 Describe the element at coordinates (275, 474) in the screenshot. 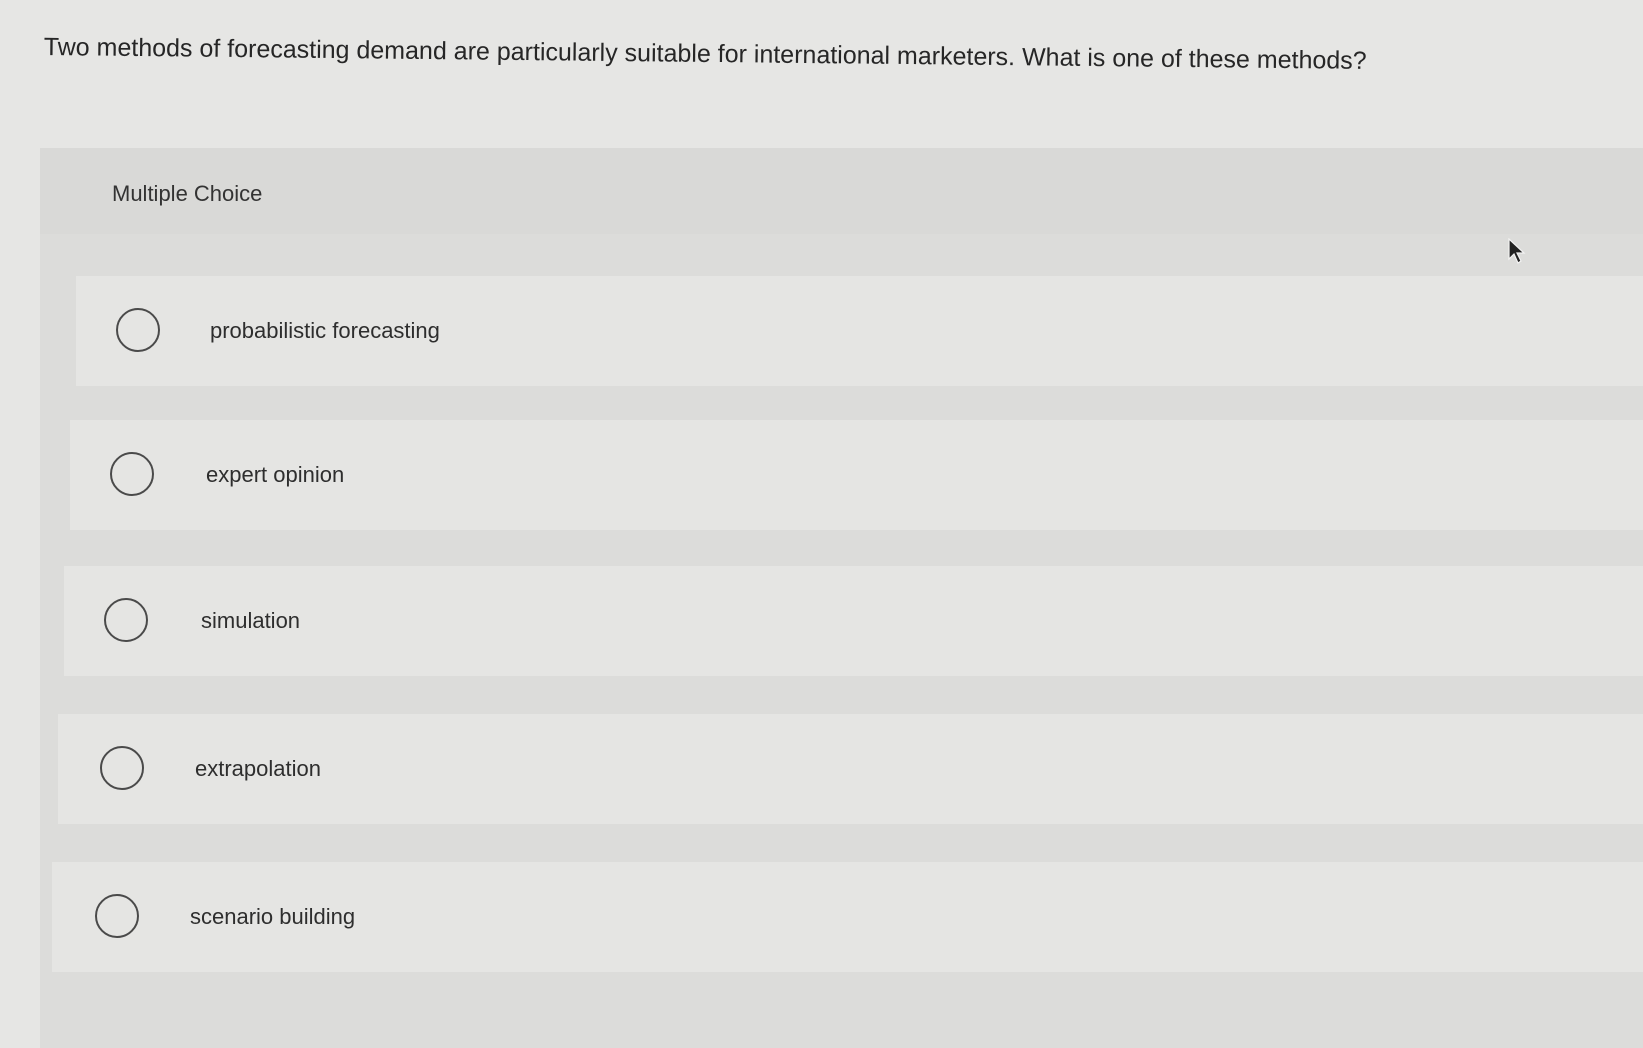

I see `option-label: expert opinion` at that location.